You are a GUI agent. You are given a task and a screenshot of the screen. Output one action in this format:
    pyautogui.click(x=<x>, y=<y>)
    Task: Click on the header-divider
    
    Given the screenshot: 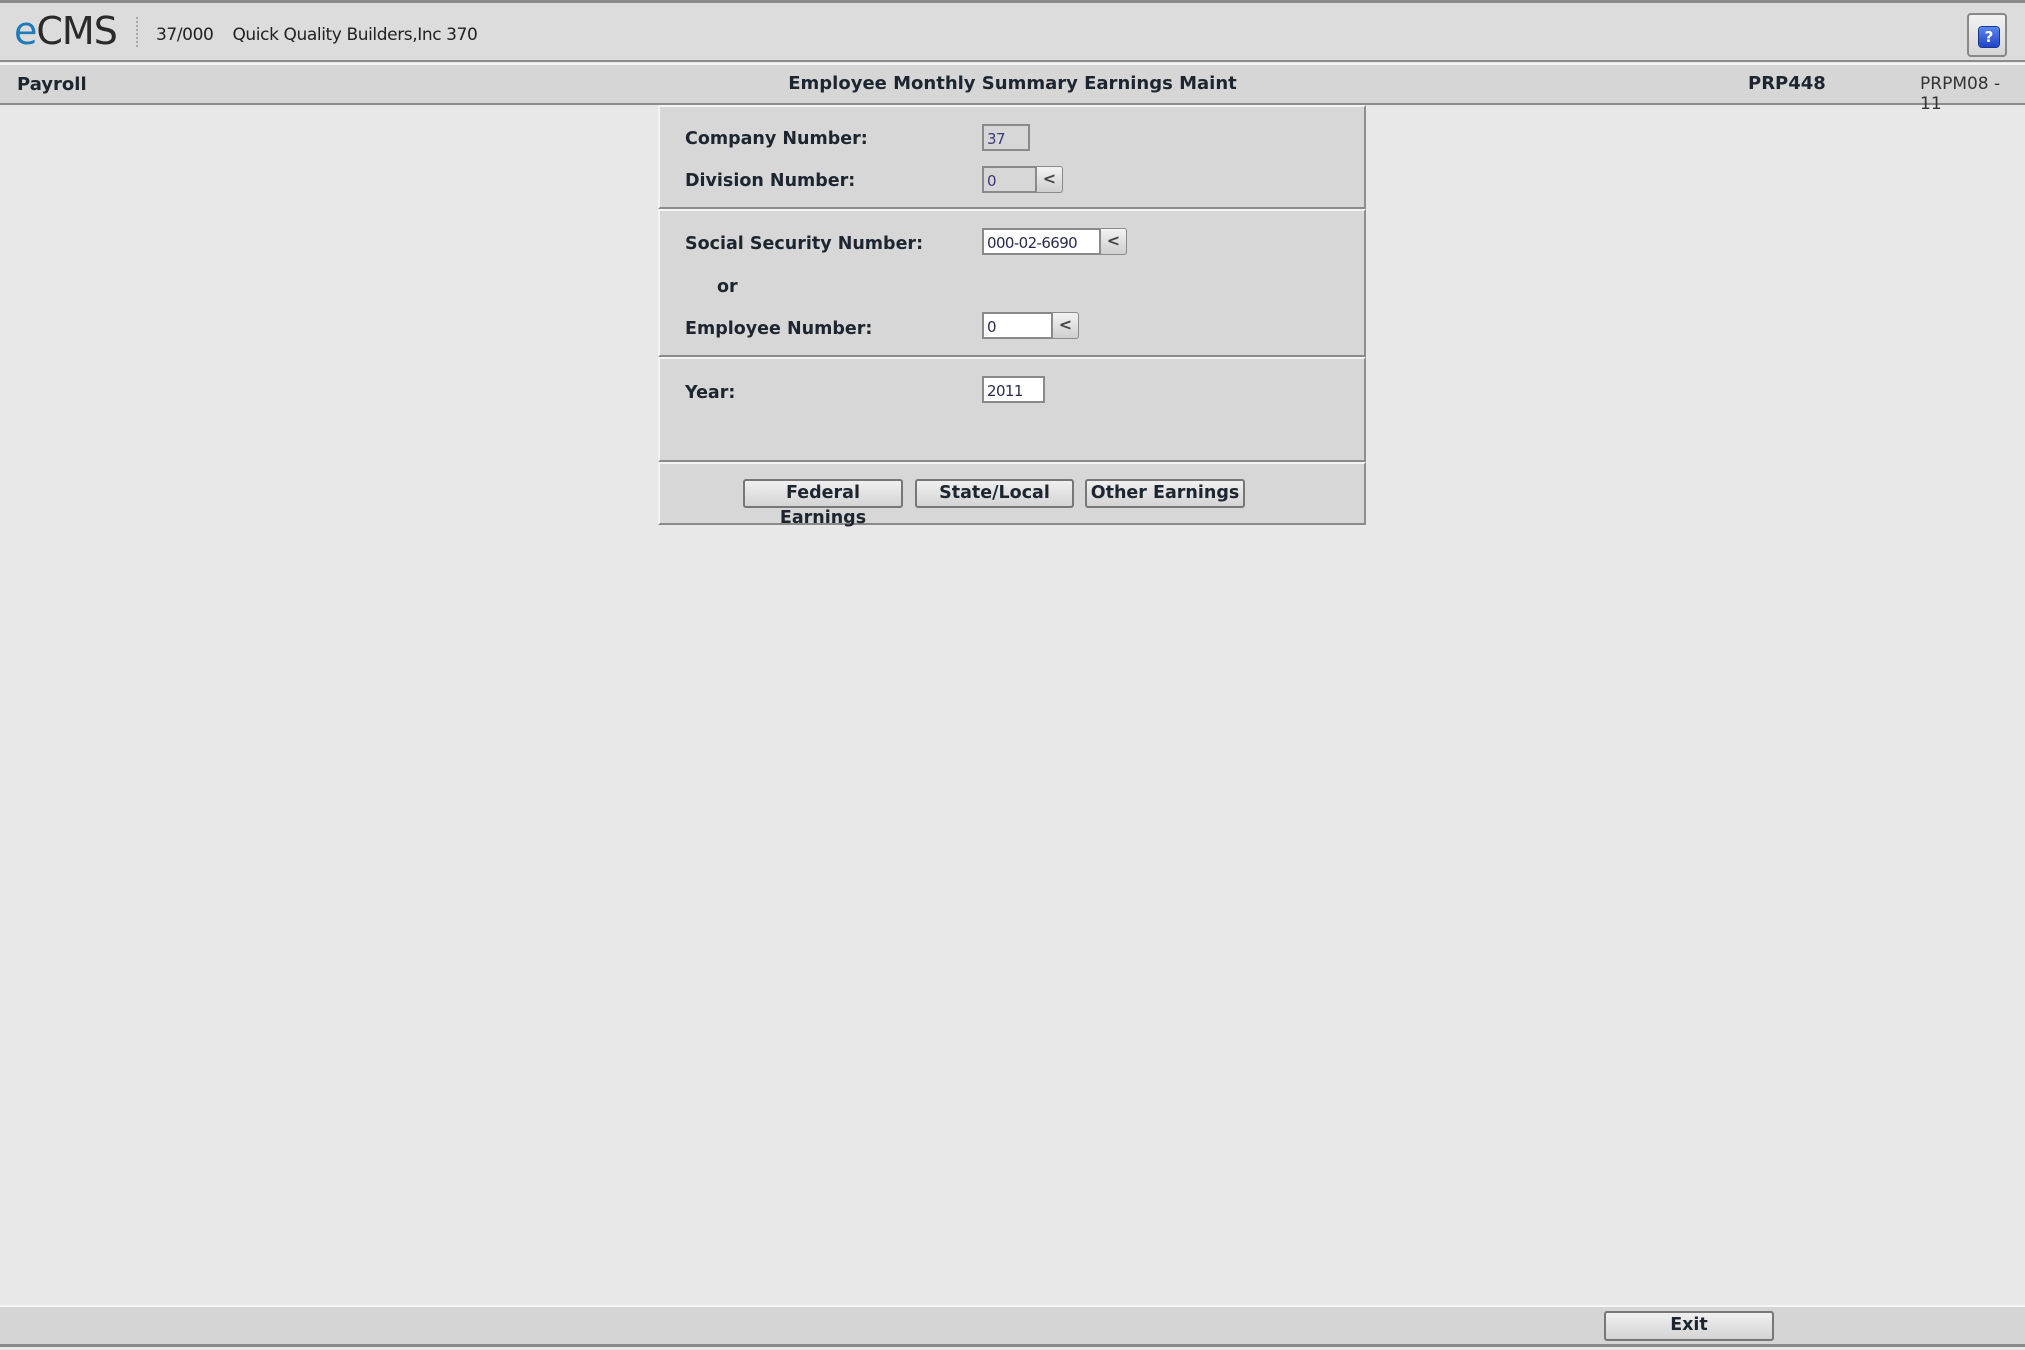 What is the action you would take?
    pyautogui.click(x=138, y=32)
    